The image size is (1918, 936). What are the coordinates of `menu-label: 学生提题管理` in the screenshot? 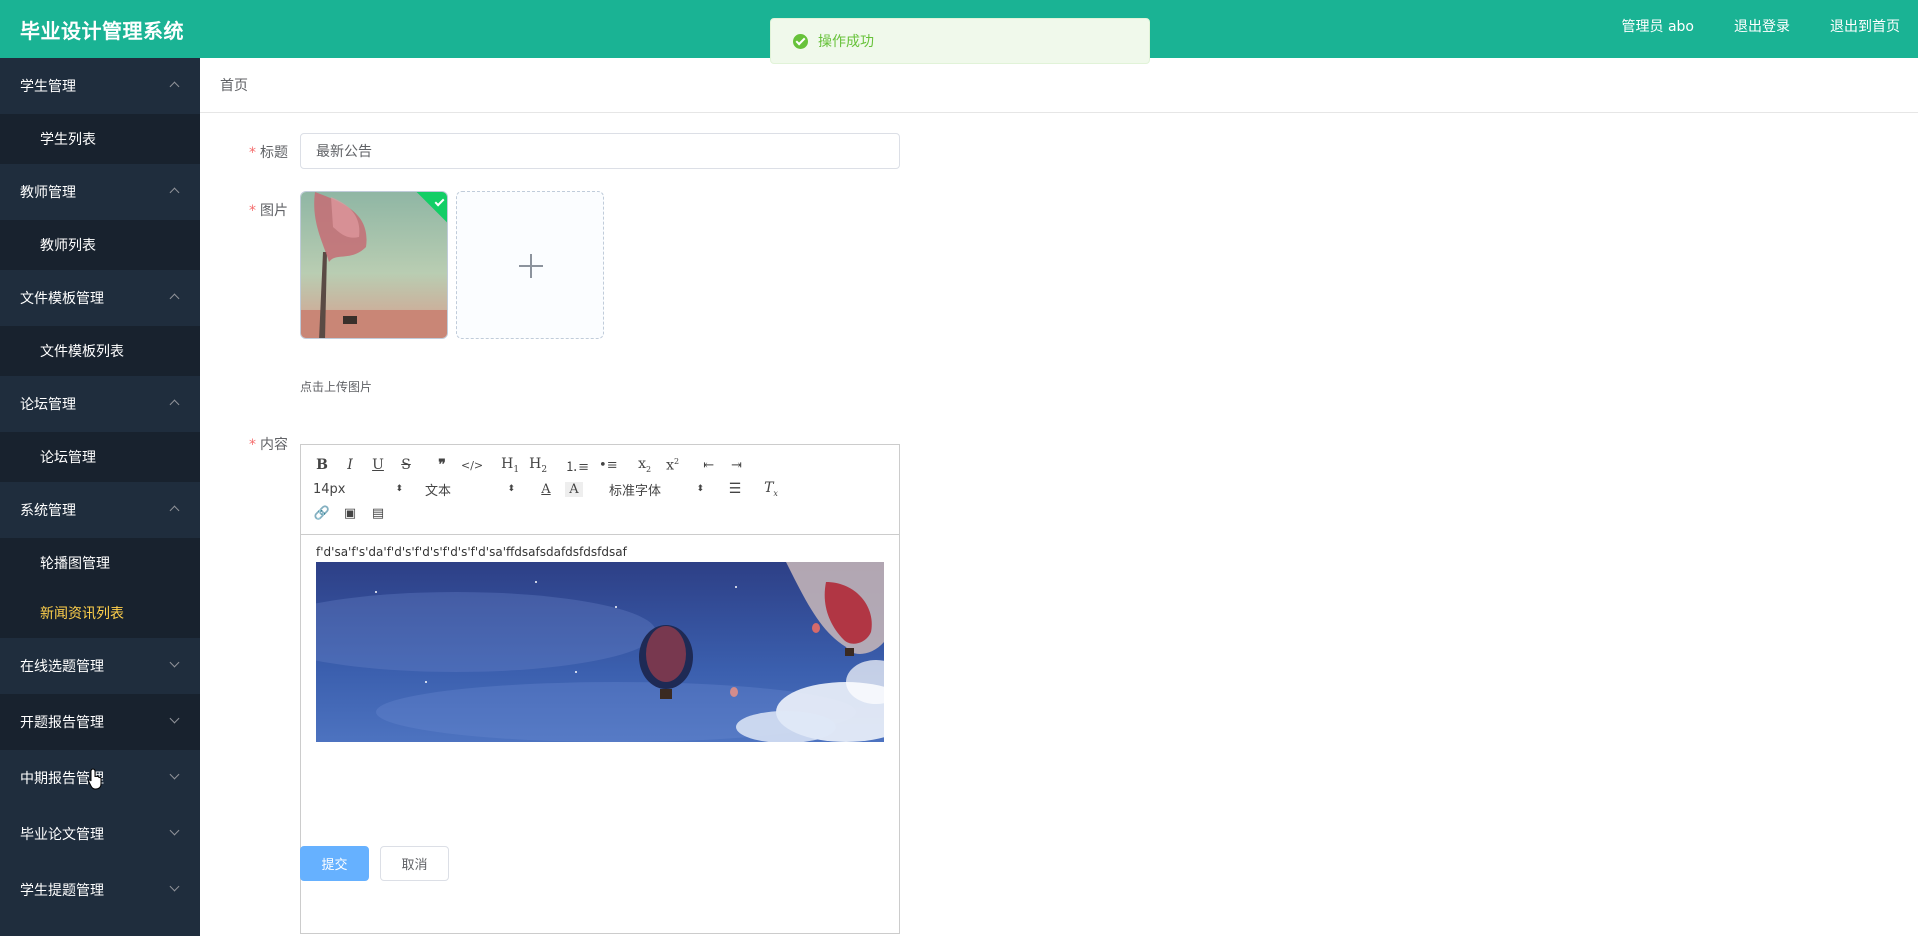 It's located at (62, 891).